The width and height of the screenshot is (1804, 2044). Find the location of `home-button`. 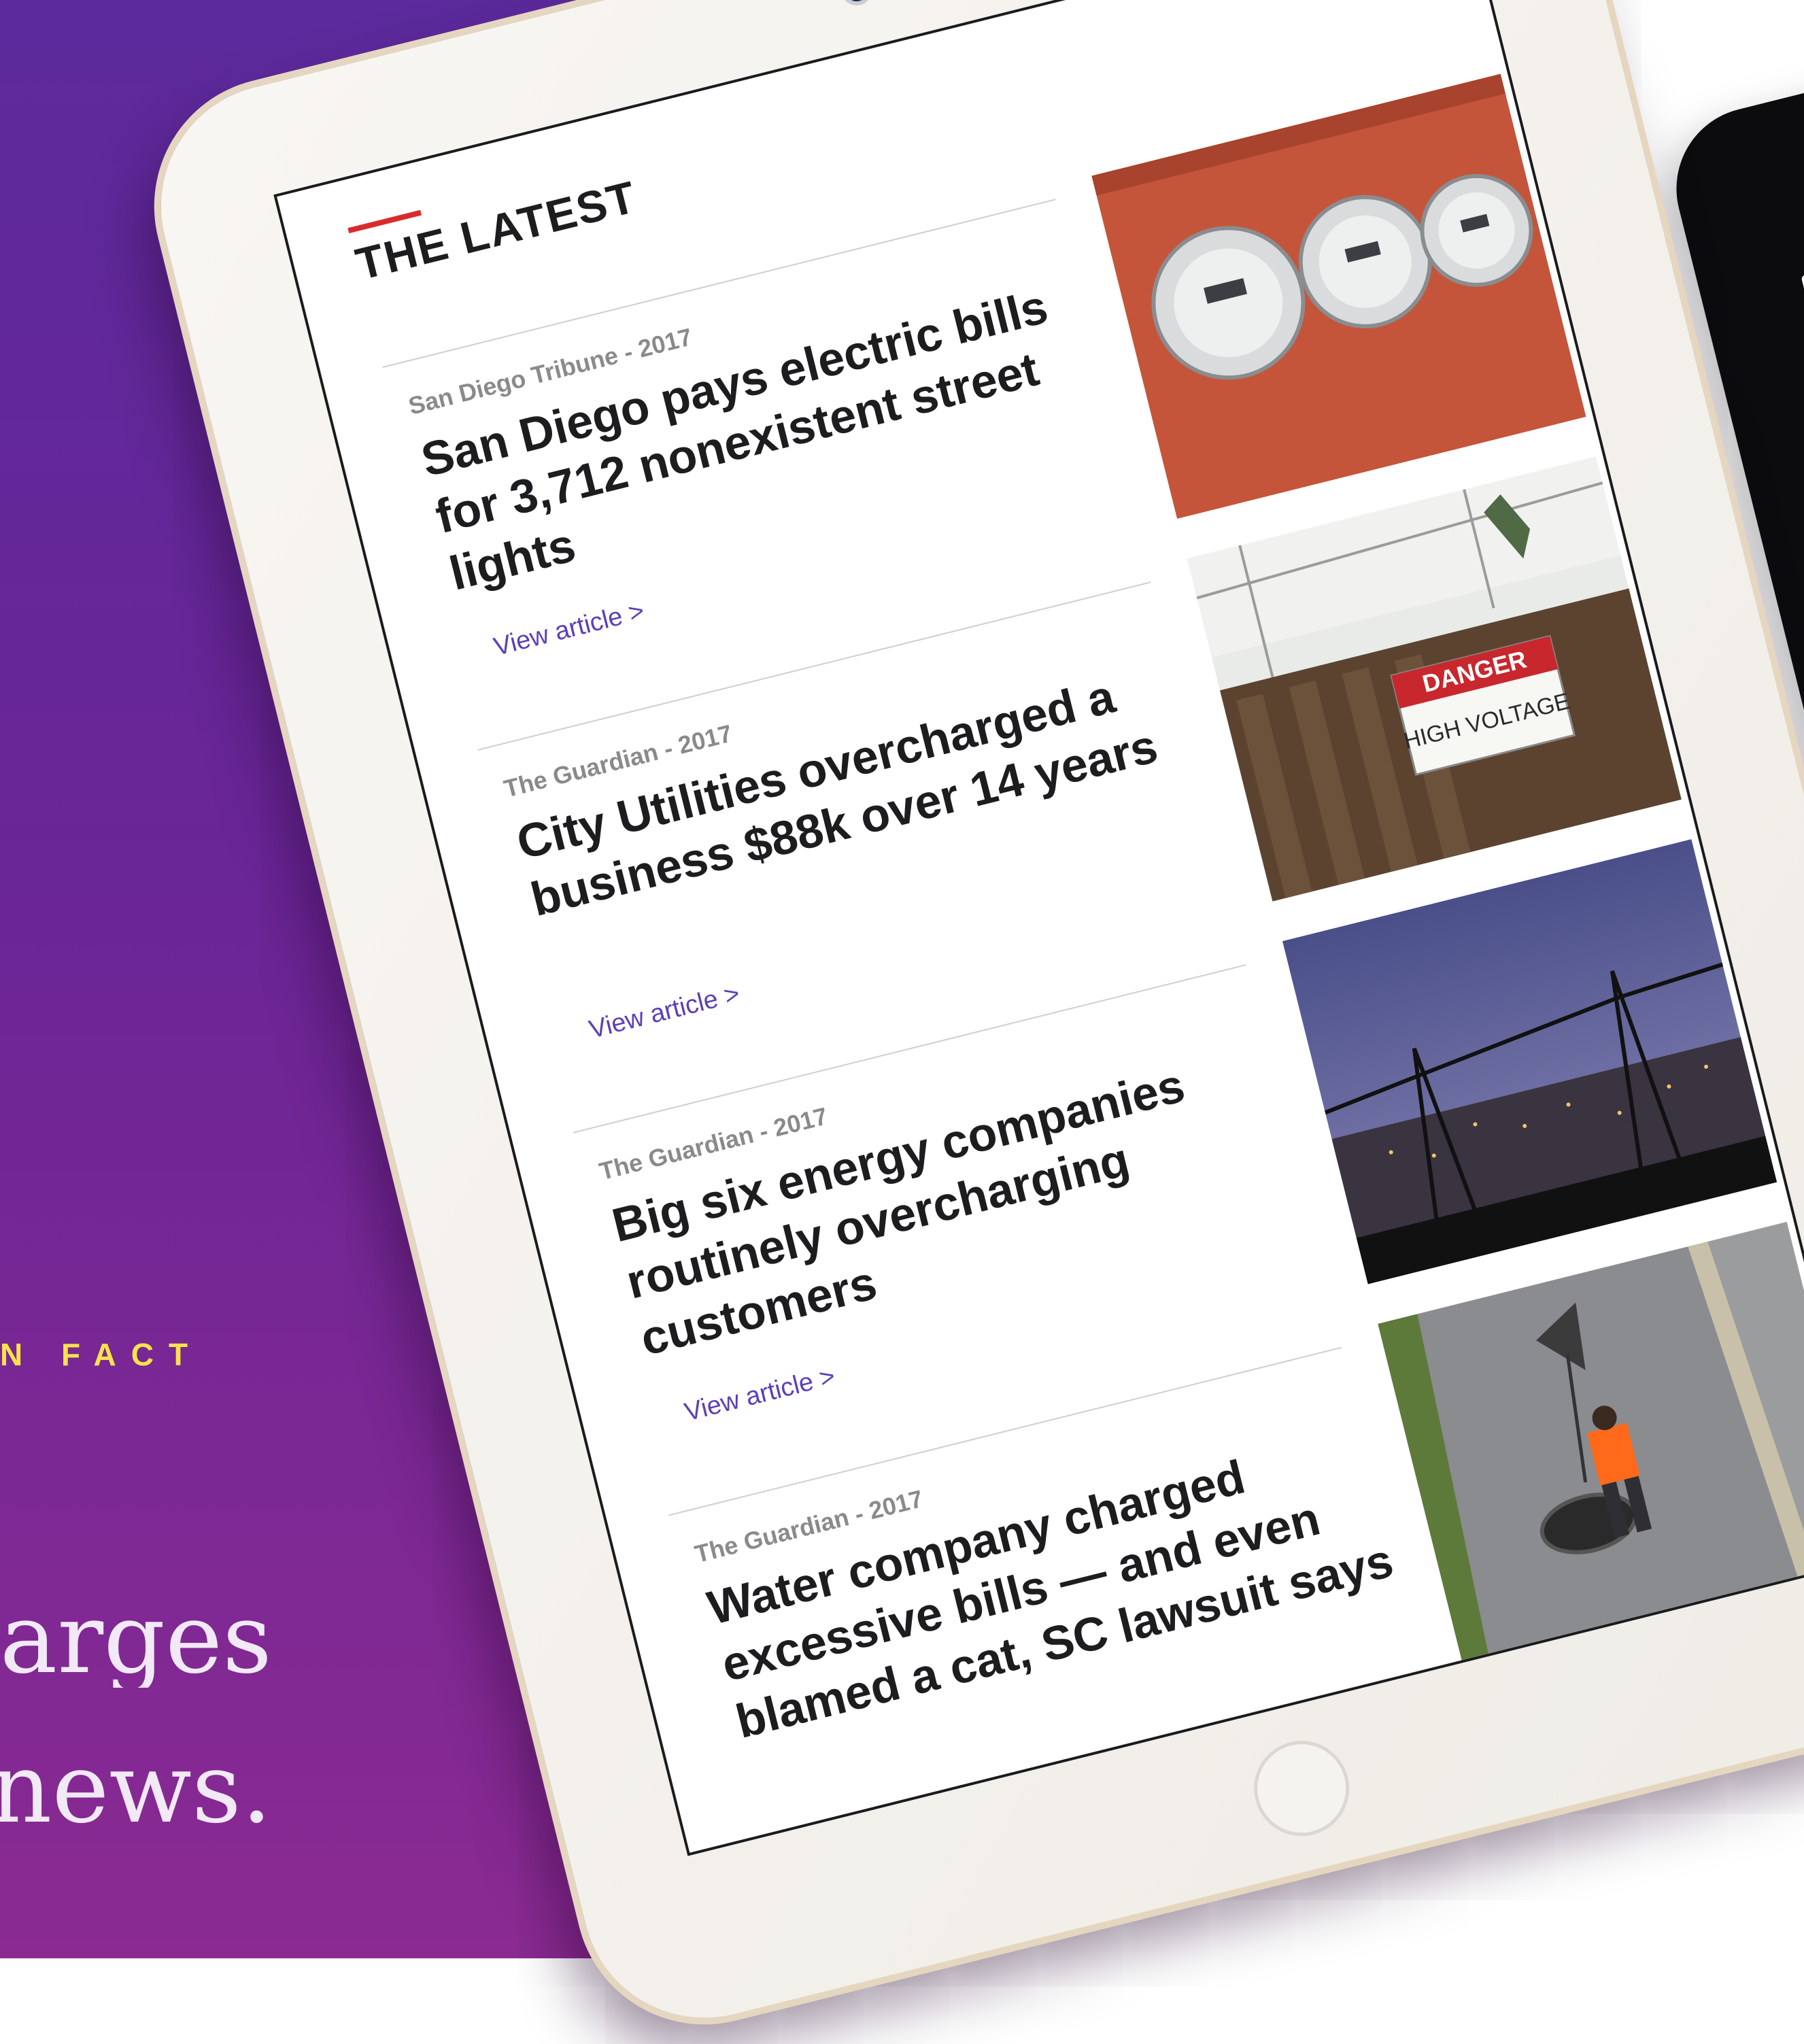

home-button is located at coordinates (1302, 1789).